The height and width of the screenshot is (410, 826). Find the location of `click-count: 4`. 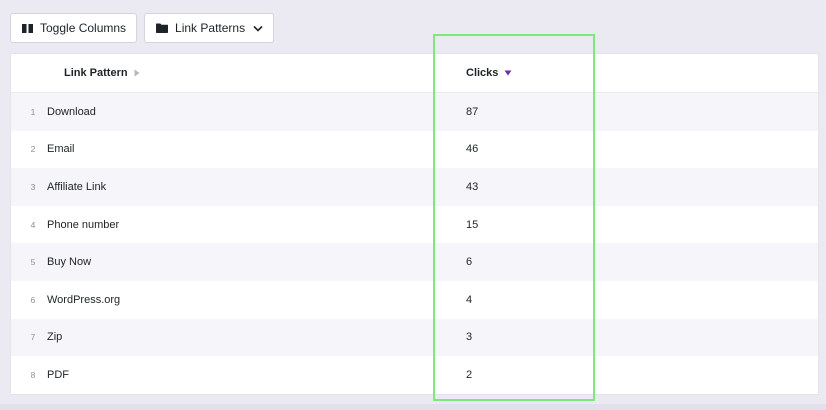

click-count: 4 is located at coordinates (469, 299).